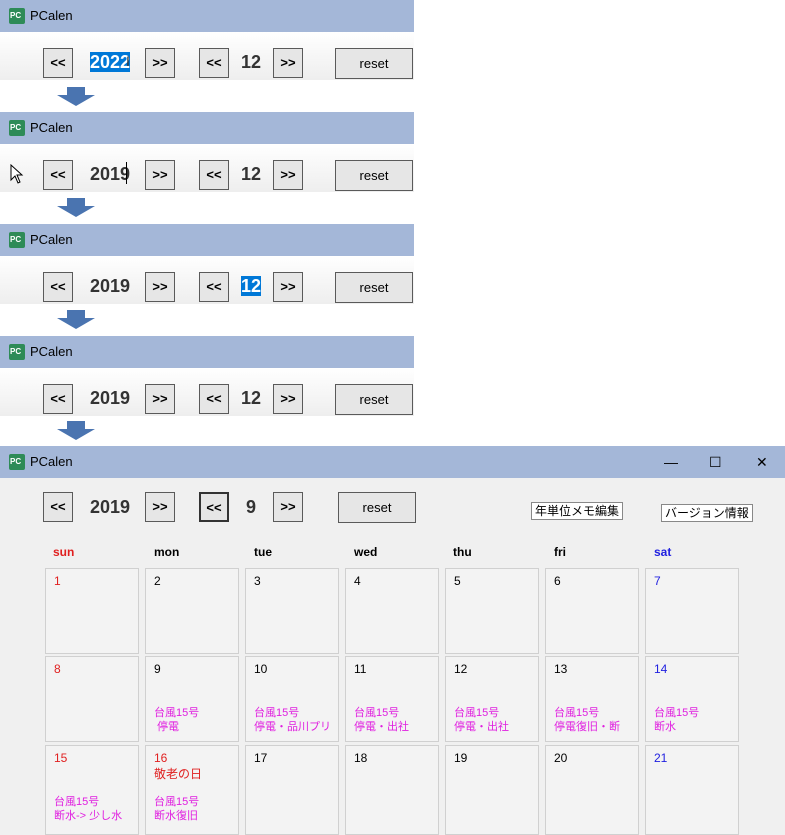  I want to click on day-cell: 2, so click(192, 611).